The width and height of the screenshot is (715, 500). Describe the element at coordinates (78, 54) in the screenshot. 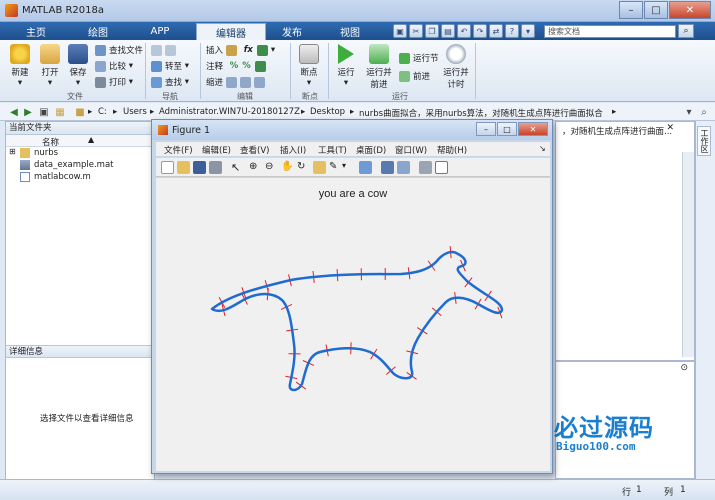

I see `floppy-icon` at that location.